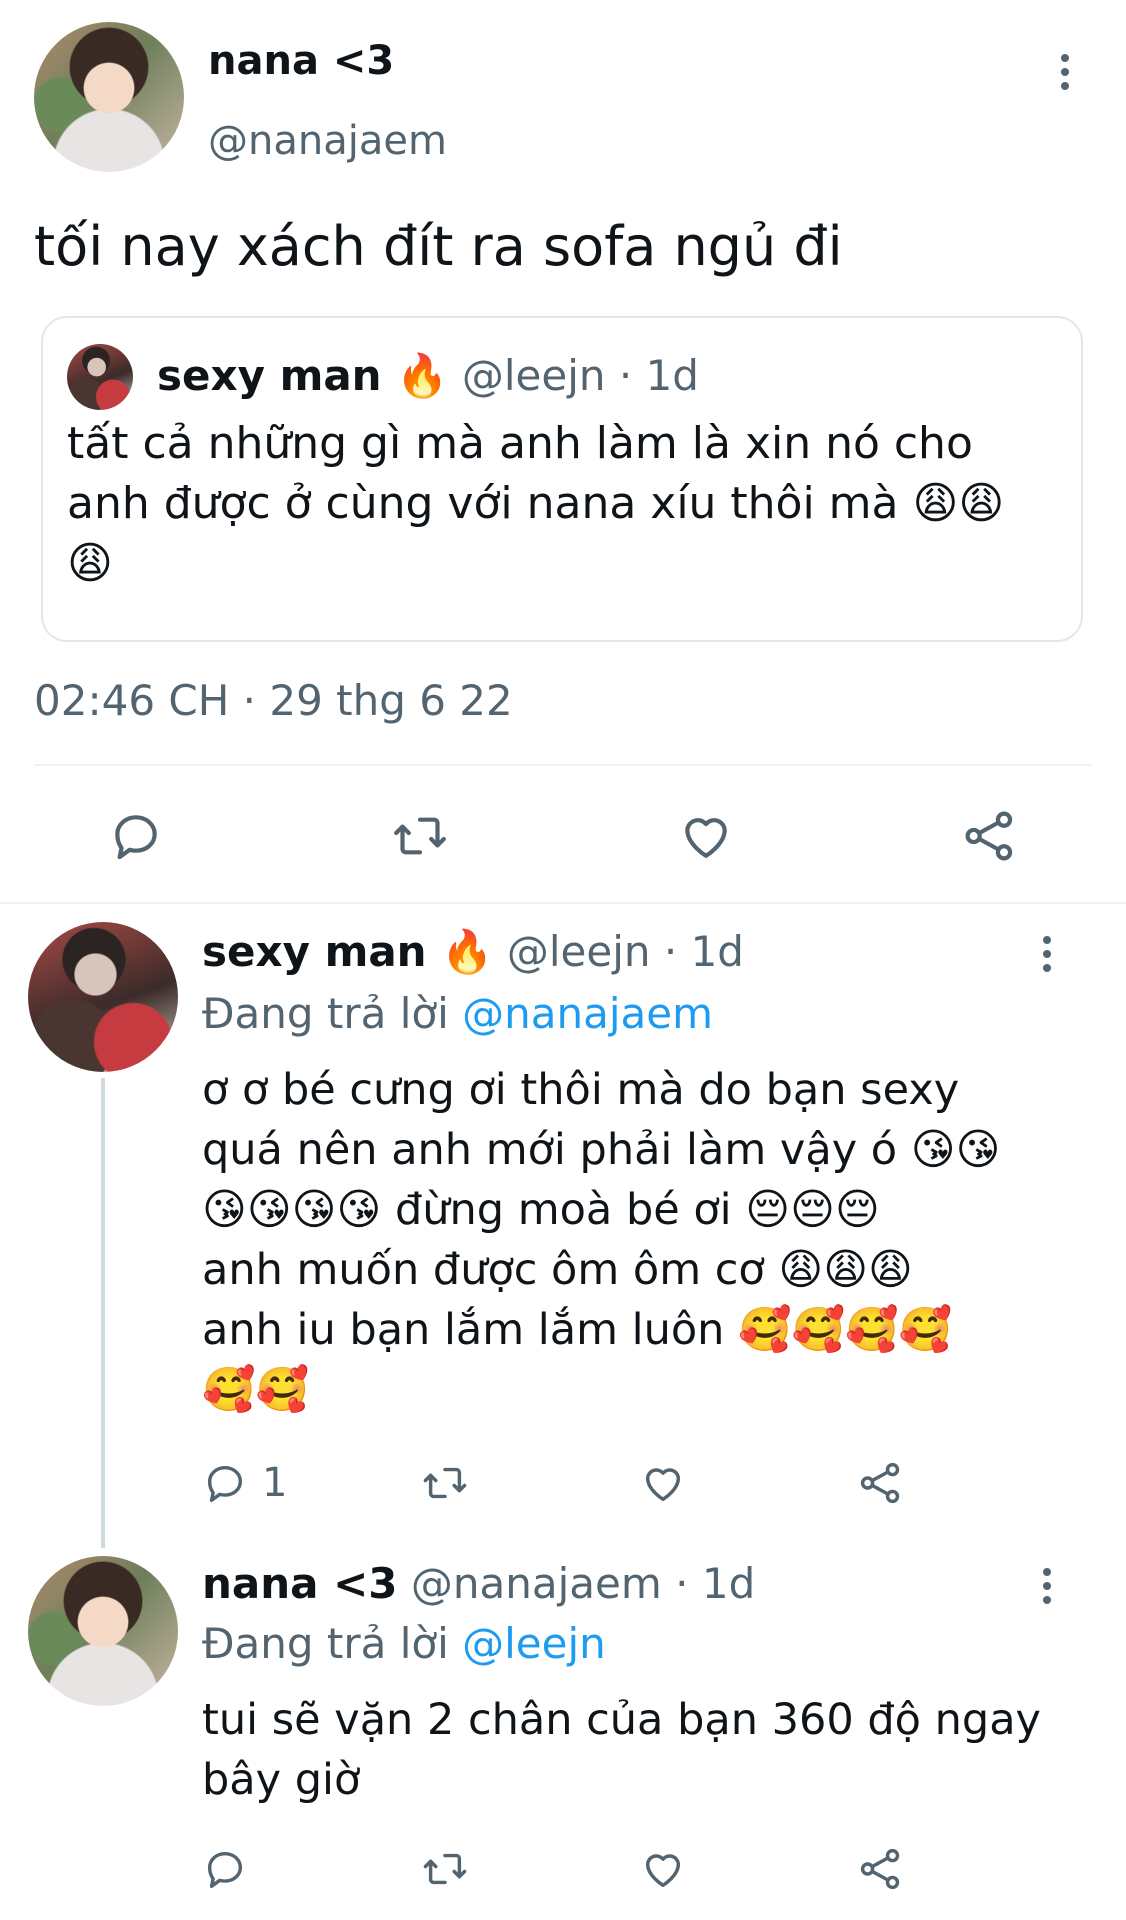 The width and height of the screenshot is (1126, 1920). What do you see at coordinates (103, 1313) in the screenshot?
I see `thread-line` at bounding box center [103, 1313].